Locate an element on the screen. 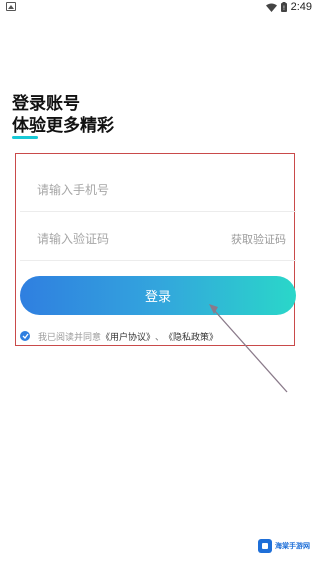  agreement-prefix: 我已阅读并同意 is located at coordinates (70, 337).